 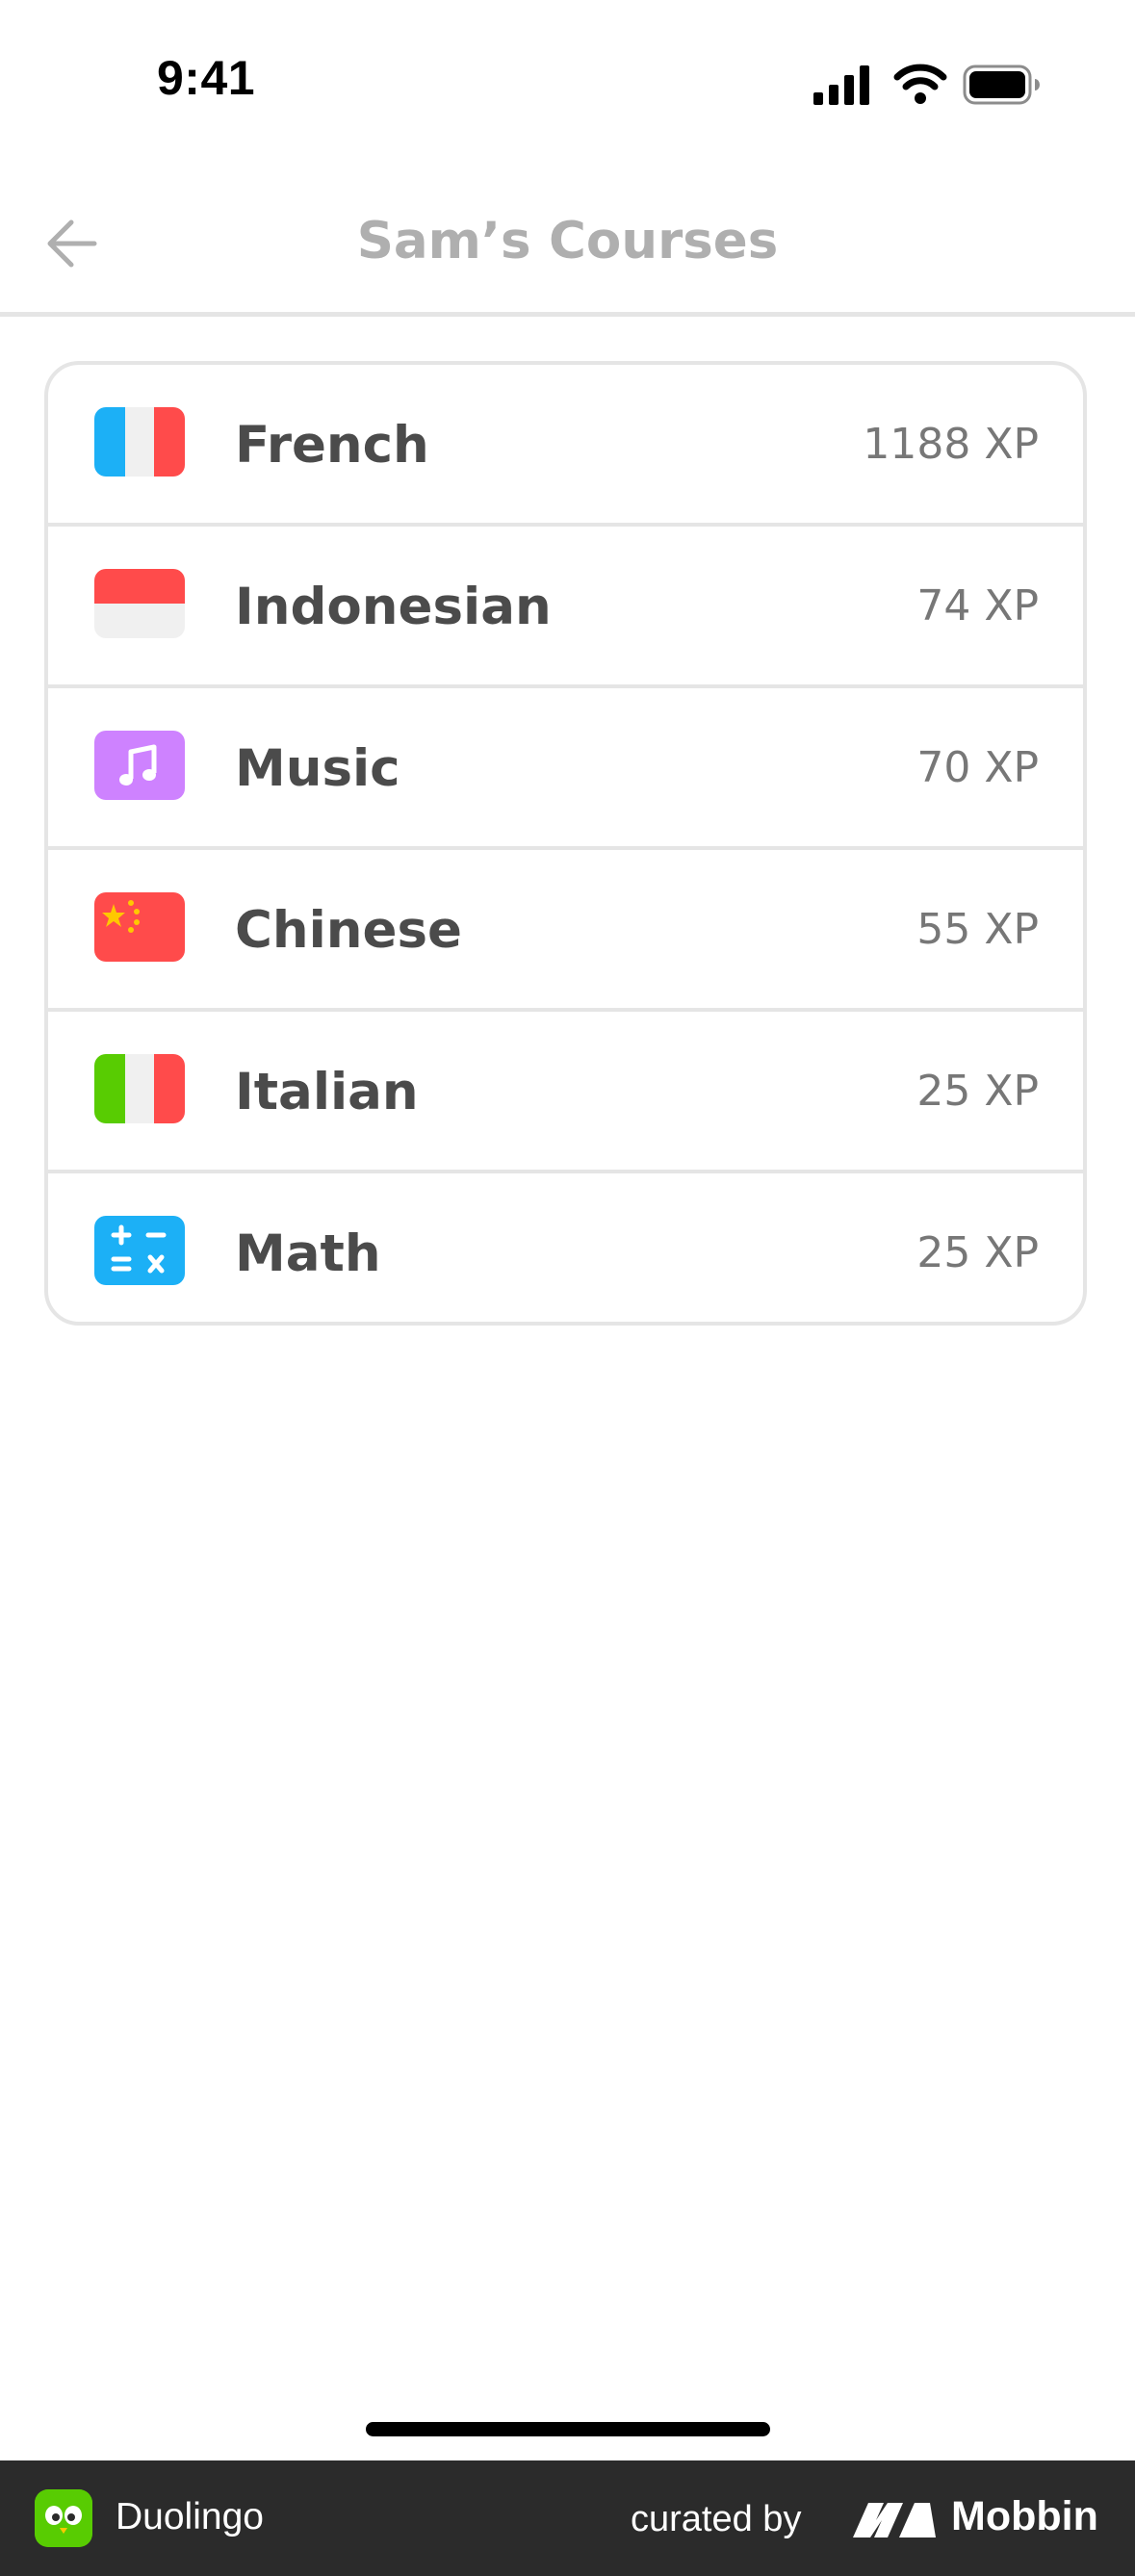 I want to click on course-row-chinese: Chinese 55 XP, so click(x=565, y=931).